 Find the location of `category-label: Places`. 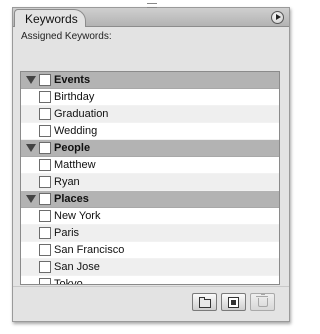

category-label: Places is located at coordinates (71, 199).